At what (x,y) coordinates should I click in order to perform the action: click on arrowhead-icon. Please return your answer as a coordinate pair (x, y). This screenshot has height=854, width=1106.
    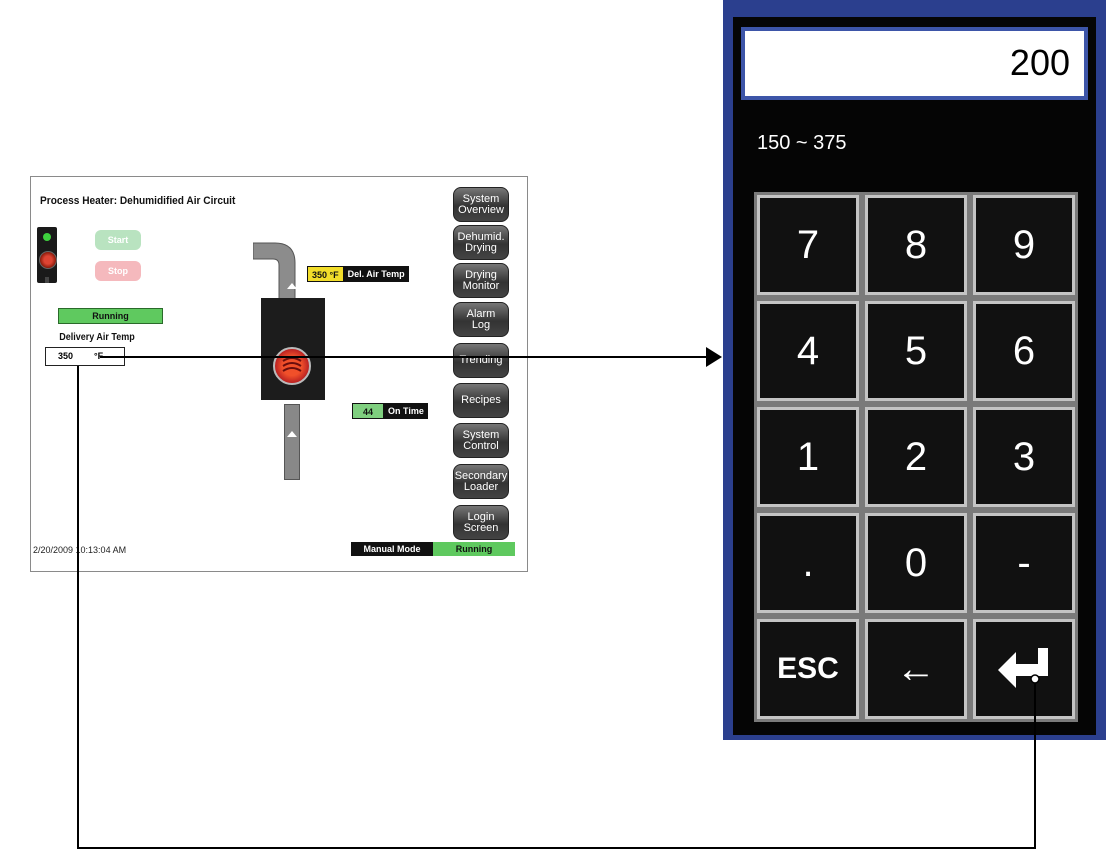
    Looking at the image, I should click on (714, 357).